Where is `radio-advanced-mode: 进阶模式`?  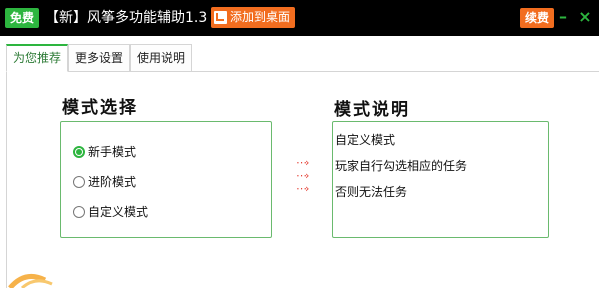
radio-advanced-mode: 进阶模式 is located at coordinates (104, 181).